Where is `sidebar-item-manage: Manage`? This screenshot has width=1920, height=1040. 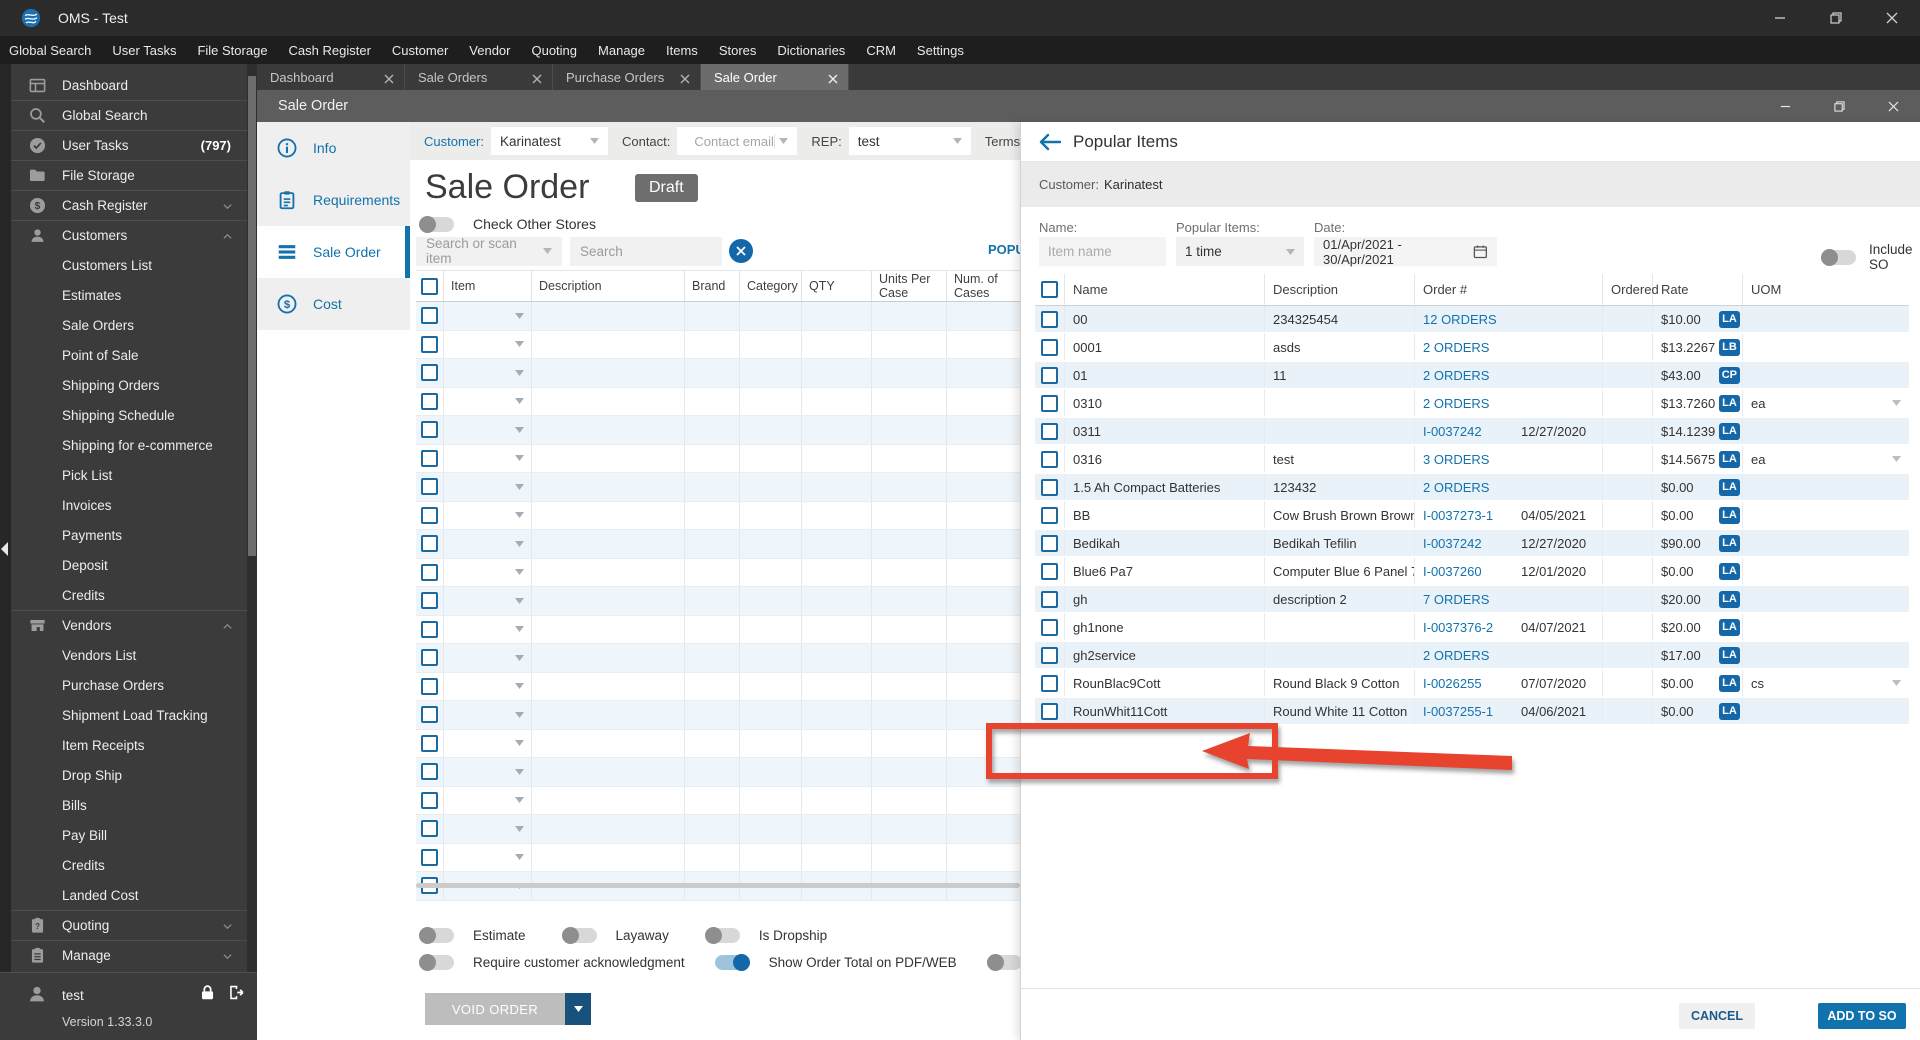
sidebar-item-manage: Manage is located at coordinates (129, 955).